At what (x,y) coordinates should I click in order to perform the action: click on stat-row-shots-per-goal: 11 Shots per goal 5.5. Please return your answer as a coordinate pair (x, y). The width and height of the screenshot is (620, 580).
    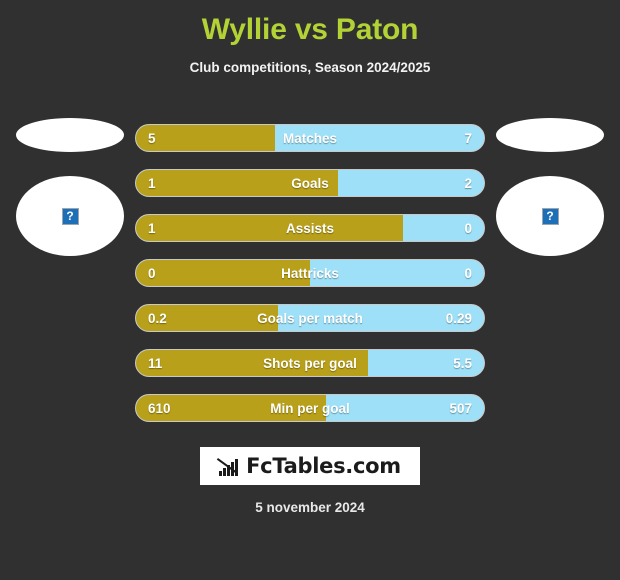
    Looking at the image, I should click on (310, 363).